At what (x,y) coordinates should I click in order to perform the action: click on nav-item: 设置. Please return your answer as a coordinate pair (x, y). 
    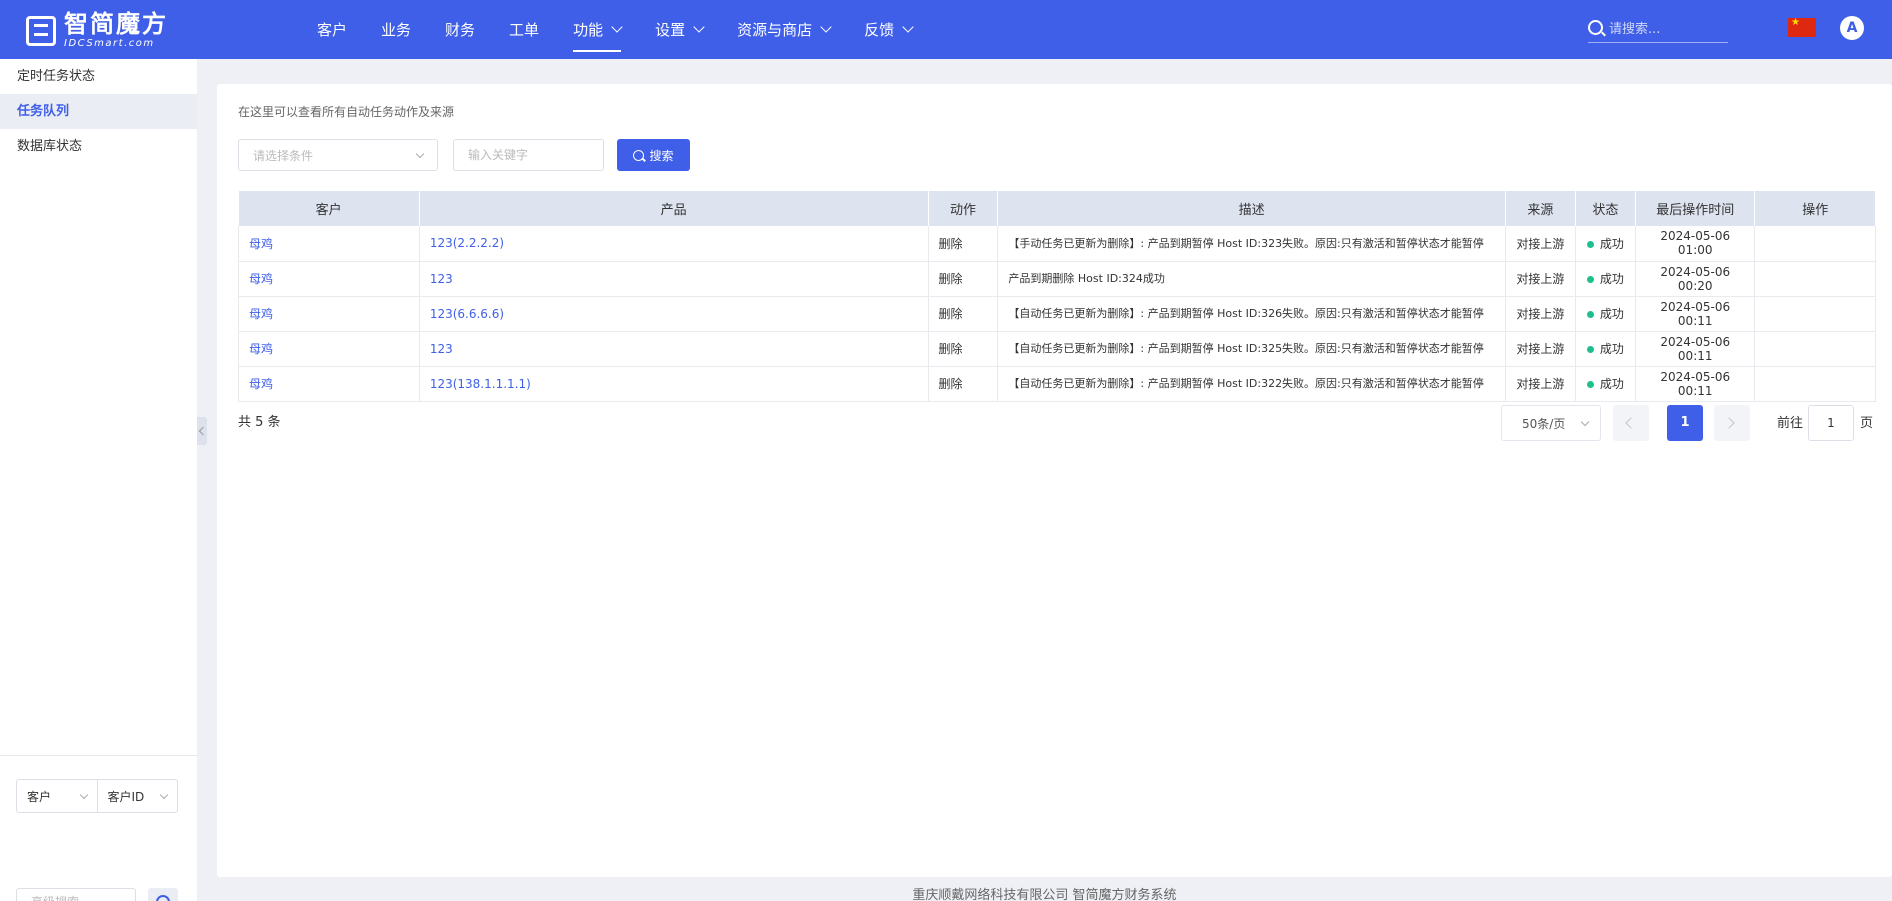
    Looking at the image, I should click on (679, 29).